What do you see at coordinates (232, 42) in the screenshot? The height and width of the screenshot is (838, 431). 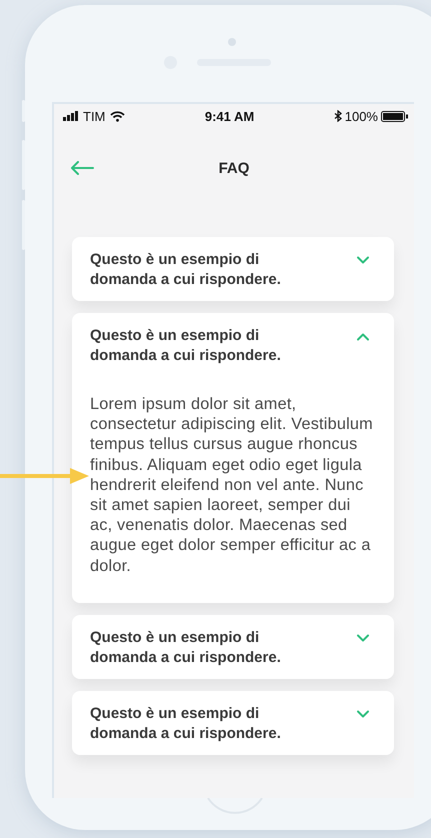 I see `camera-dot` at bounding box center [232, 42].